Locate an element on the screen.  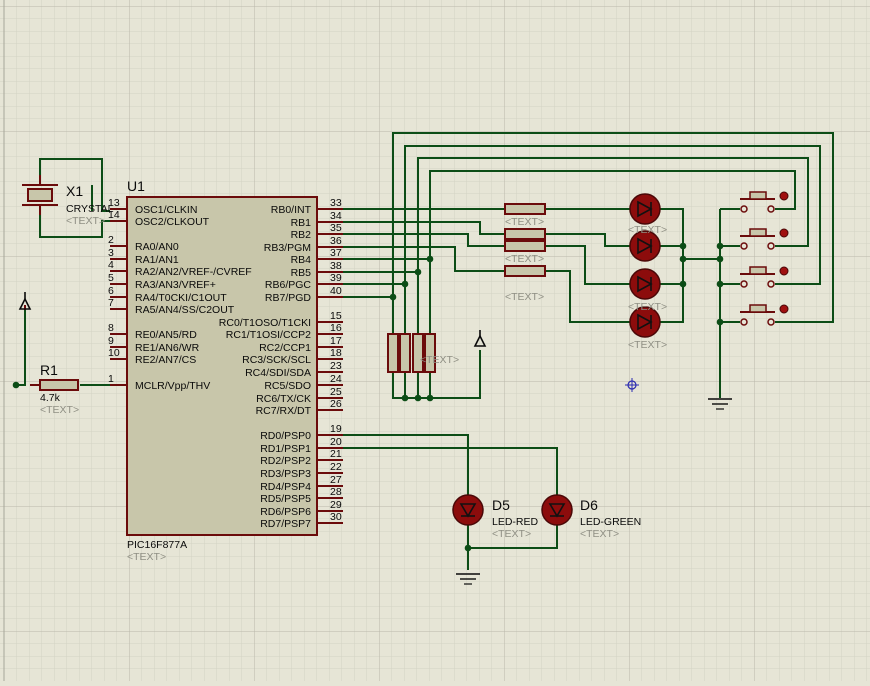
pin-number: 15 is located at coordinates (336, 316).